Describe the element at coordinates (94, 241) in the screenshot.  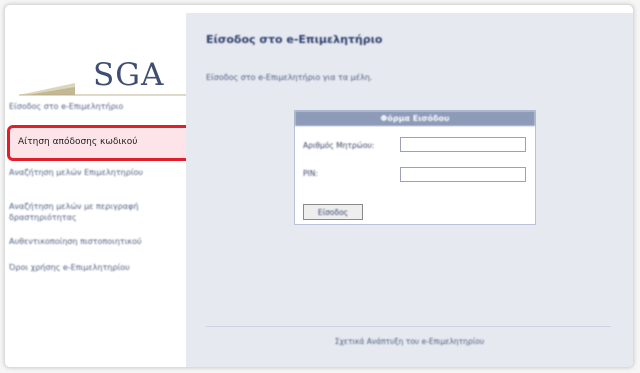
I see `sidebar-item-certificate-auth: Αυθεντικοποίηση πιστοποιητικού` at that location.